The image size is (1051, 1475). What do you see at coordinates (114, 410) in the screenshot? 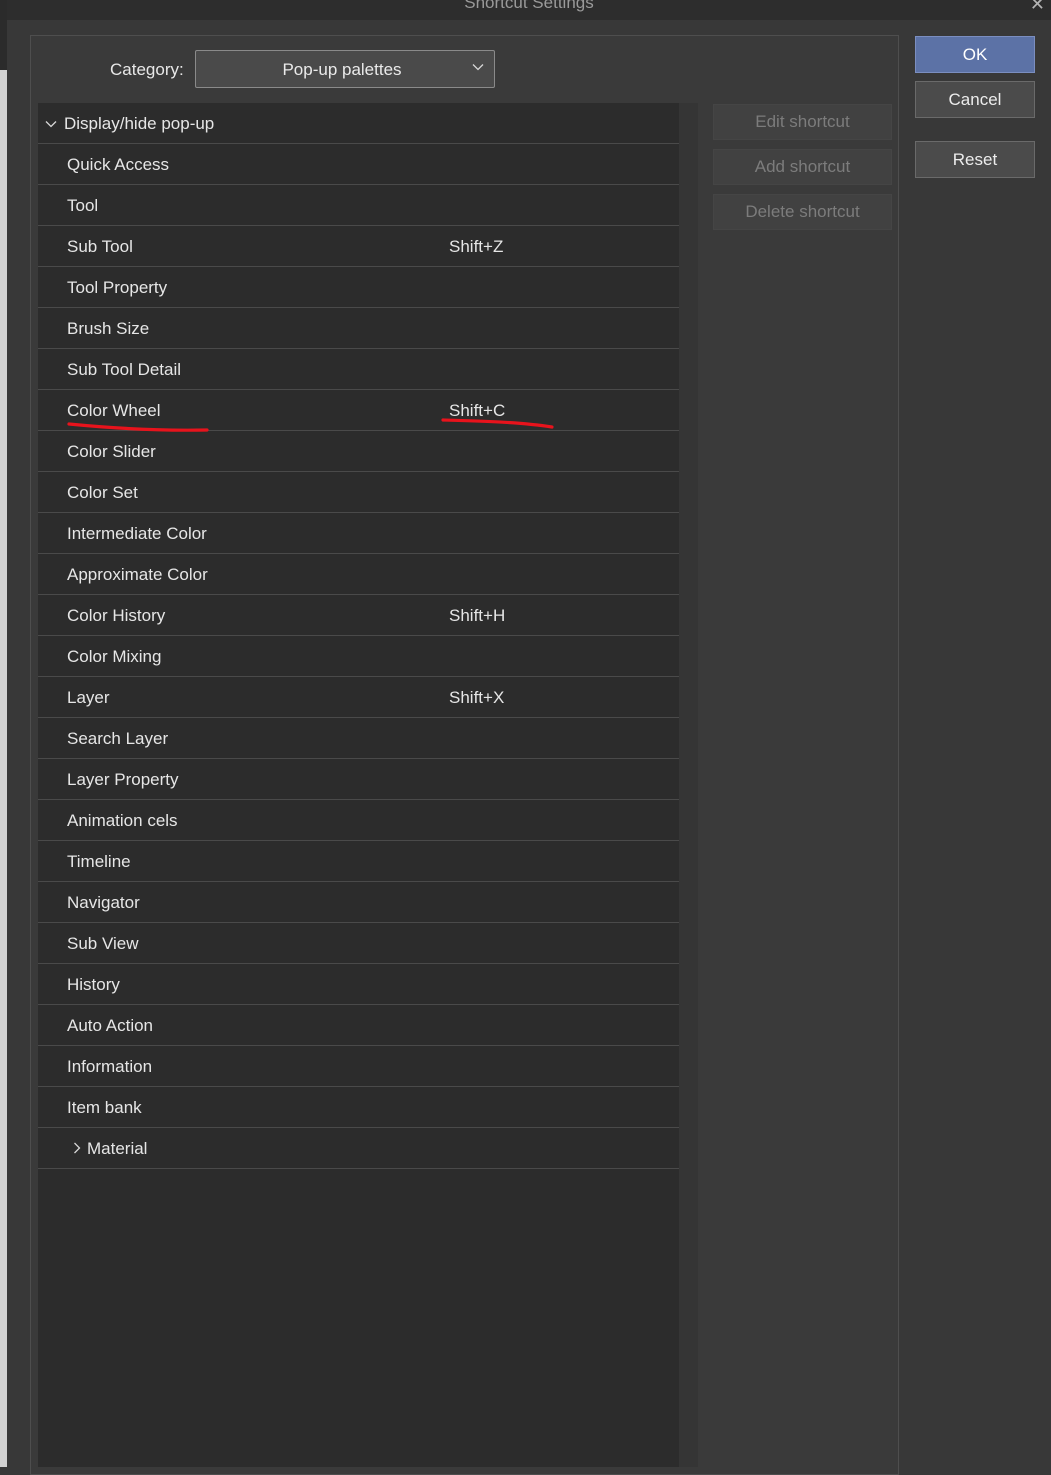
I see `command-name: Color Wheel` at bounding box center [114, 410].